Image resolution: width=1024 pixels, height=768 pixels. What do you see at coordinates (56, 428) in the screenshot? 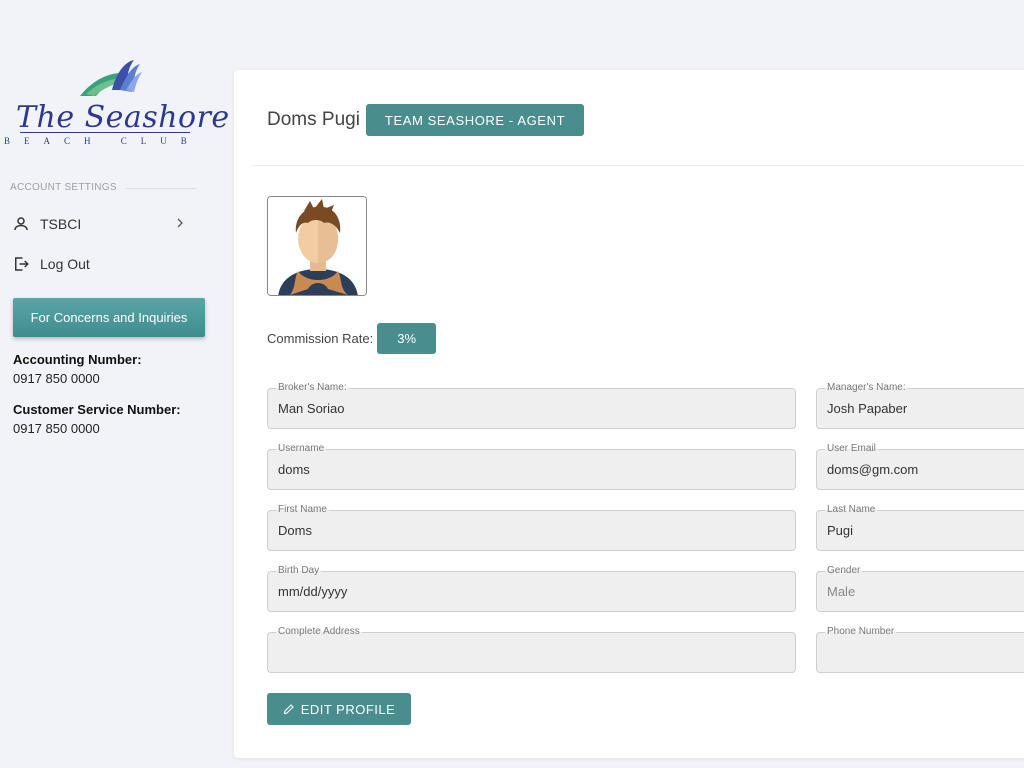
I see `customer-service-number: 0917 850 0000` at bounding box center [56, 428].